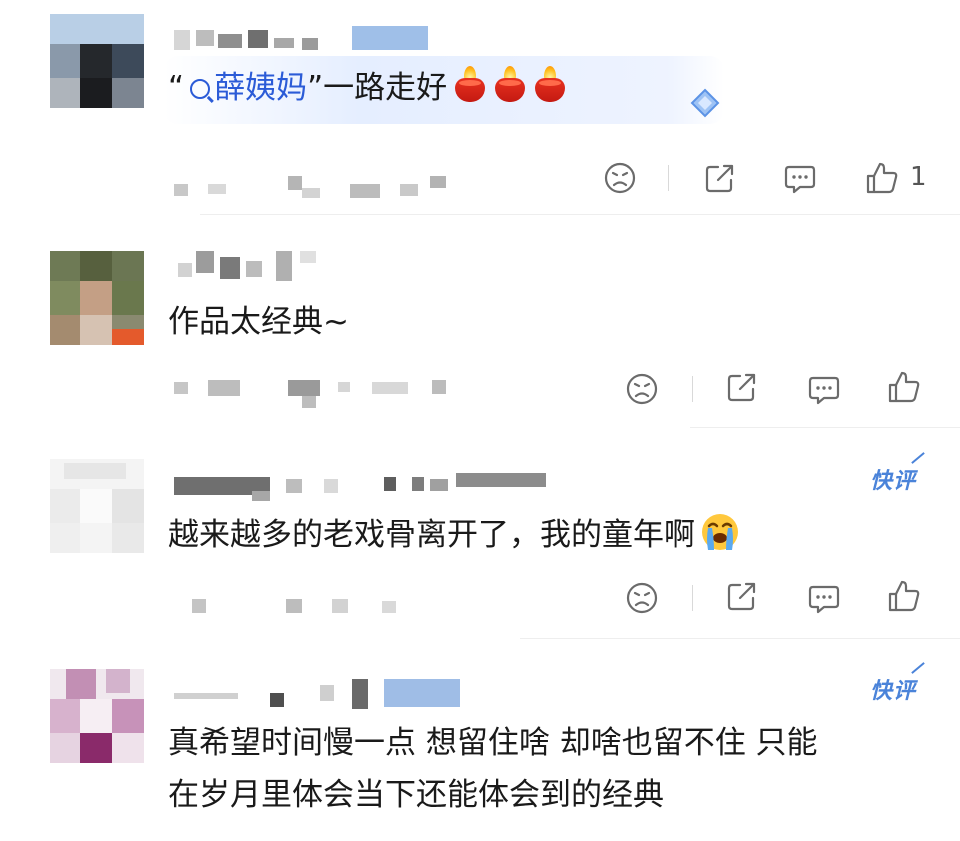 The image size is (960, 841). Describe the element at coordinates (261, 88) in the screenshot. I see `topic-label: 薛姨妈` at that location.